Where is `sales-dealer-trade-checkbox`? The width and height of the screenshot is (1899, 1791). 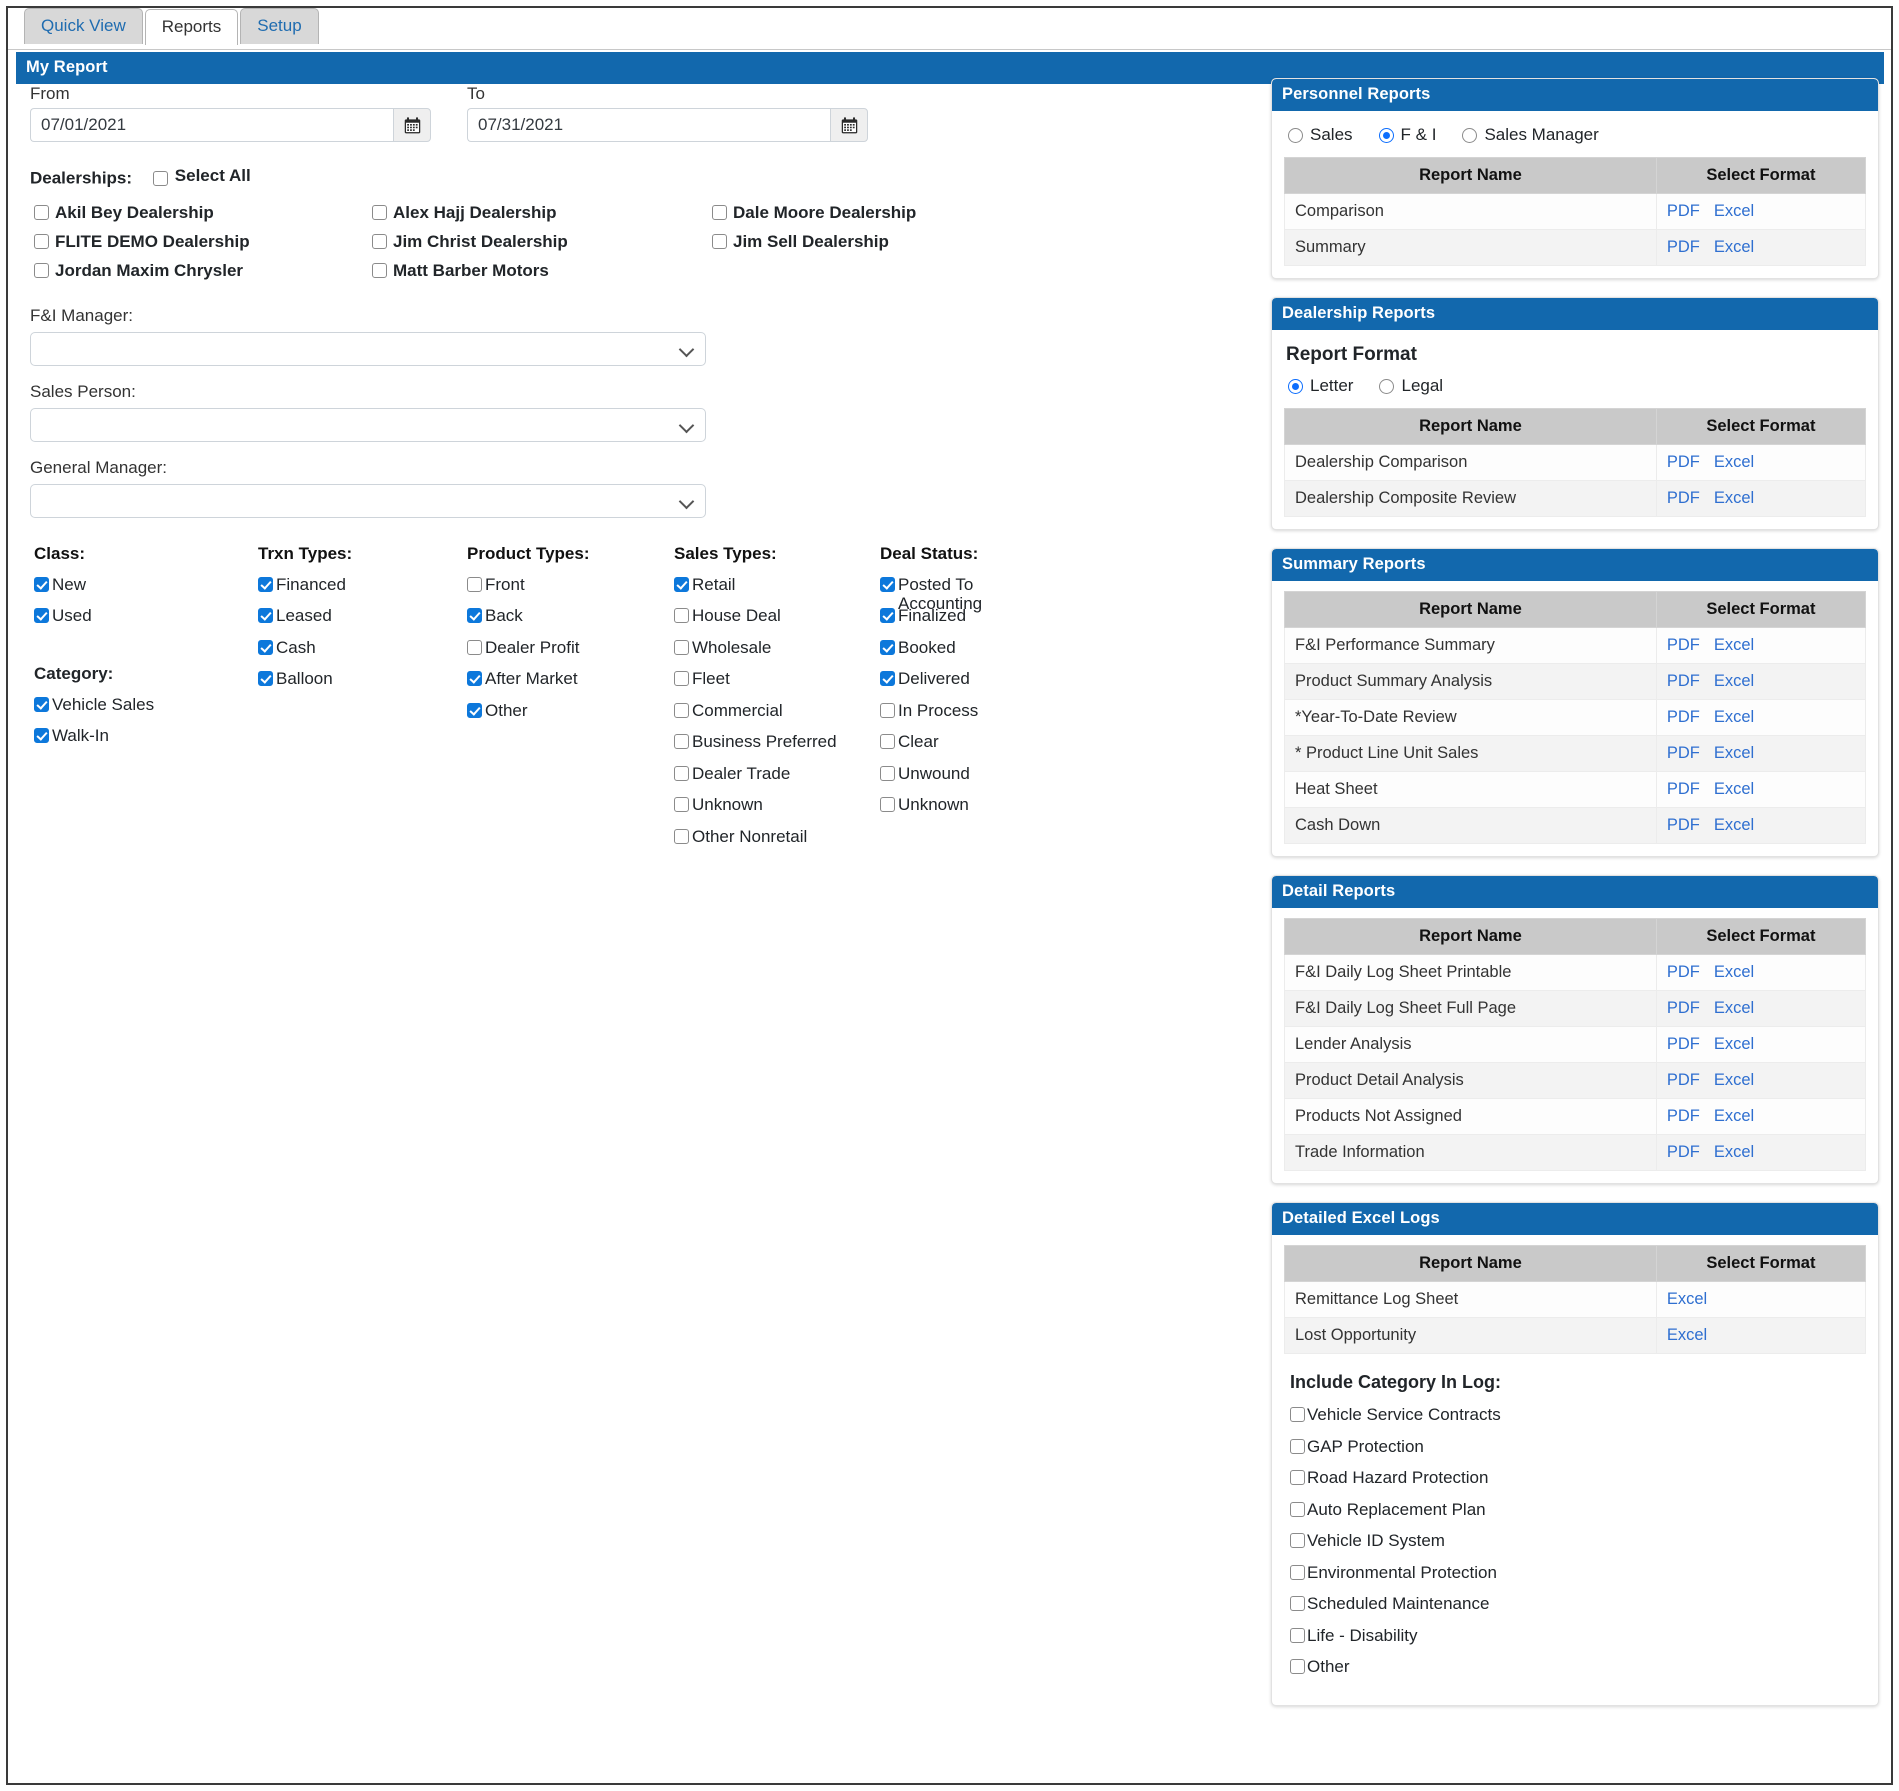
sales-dealer-trade-checkbox is located at coordinates (681, 773).